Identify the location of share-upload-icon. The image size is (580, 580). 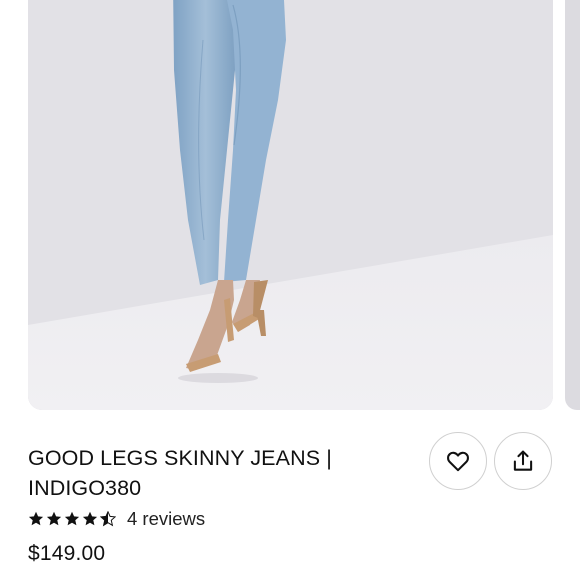
(523, 460).